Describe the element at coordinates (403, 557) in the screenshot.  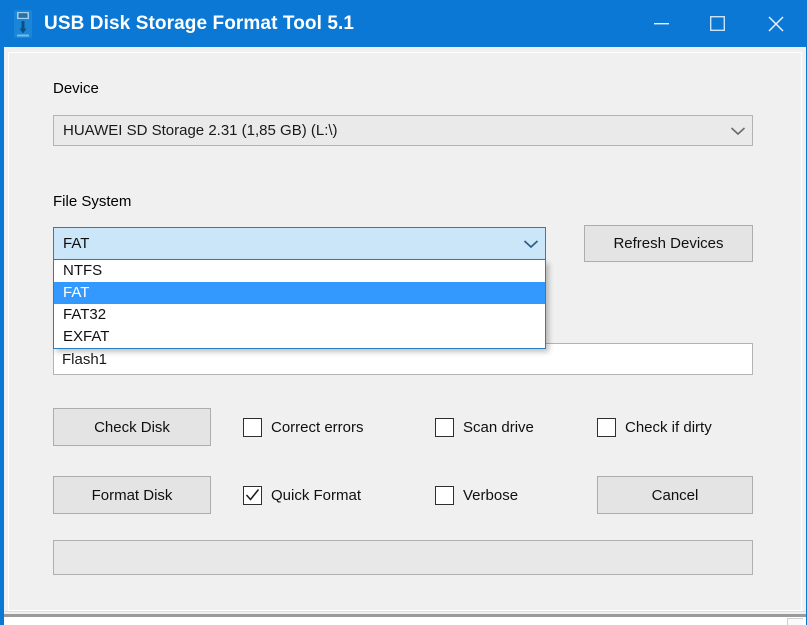
I see `status-progress-bar` at that location.